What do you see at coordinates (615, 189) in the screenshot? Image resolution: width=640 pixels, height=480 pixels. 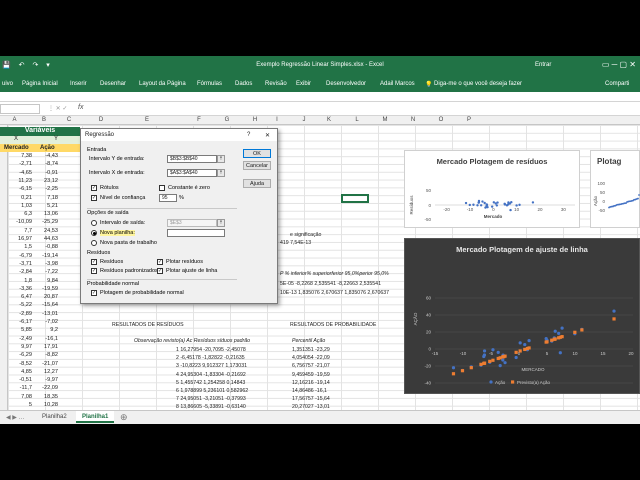 I see `probability-chart: Plotag 100 50 0 -50 Ação` at bounding box center [615, 189].